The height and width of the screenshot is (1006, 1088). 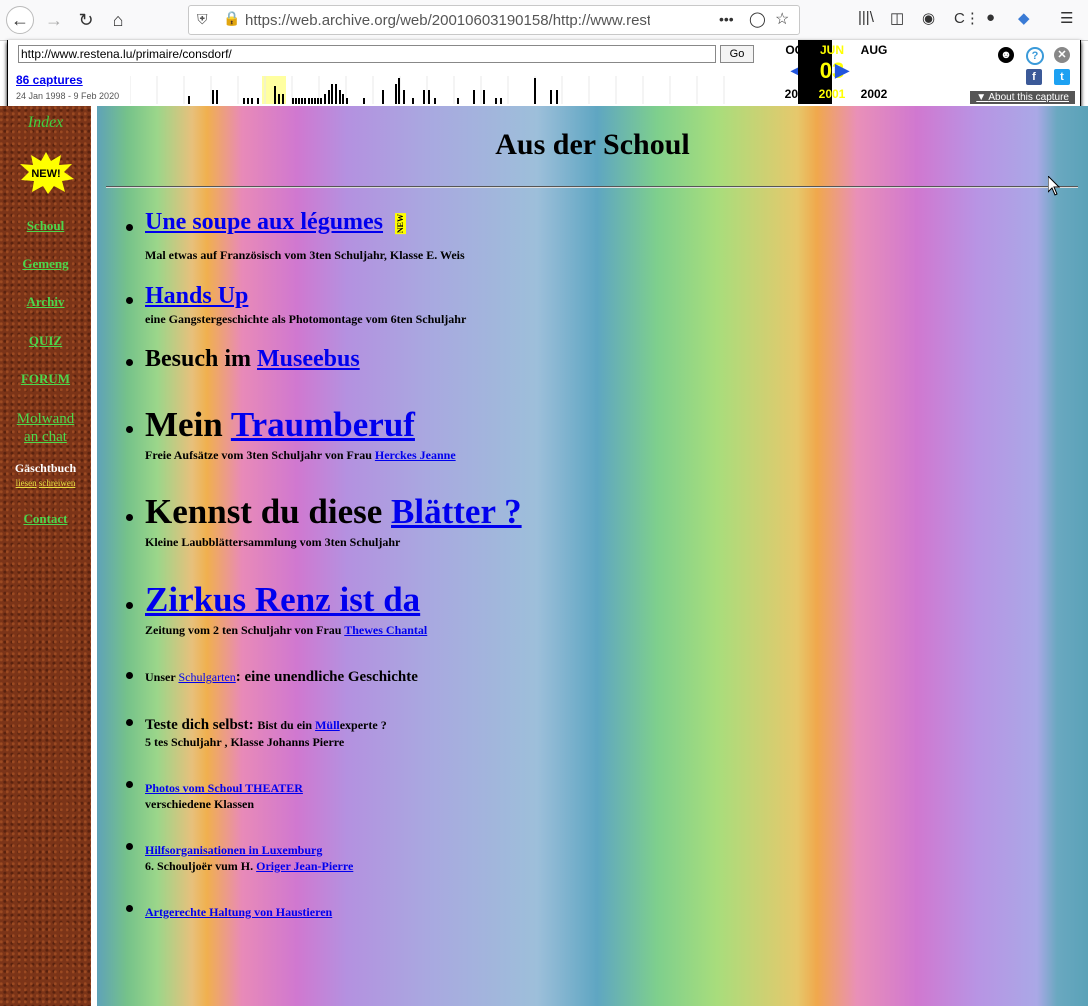 I want to click on nav-molwand-line1: Molwand, so click(x=46, y=419).